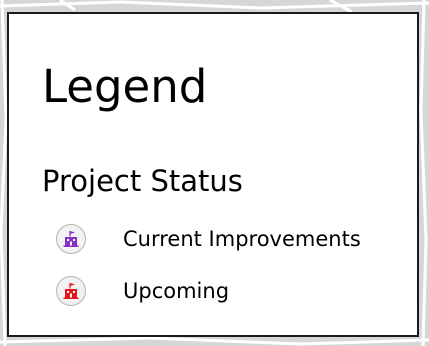  Describe the element at coordinates (125, 86) in the screenshot. I see `legend-title: Legend` at that location.